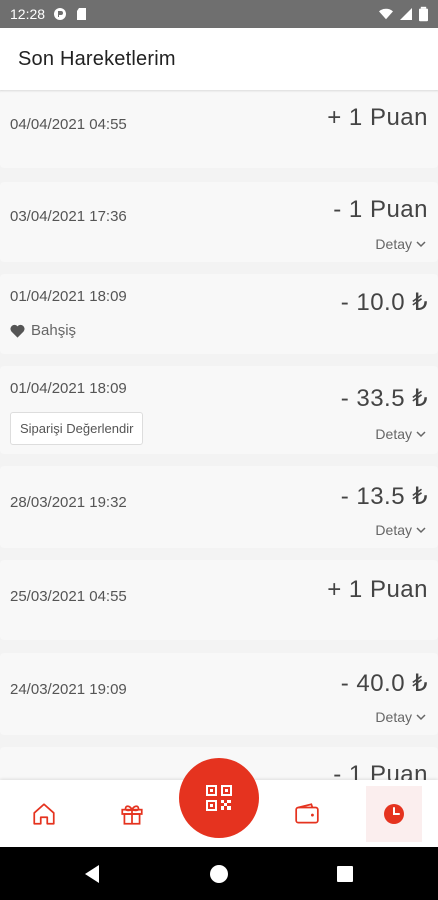 Image resolution: width=438 pixels, height=900 pixels. I want to click on home-circle-icon, so click(219, 874).